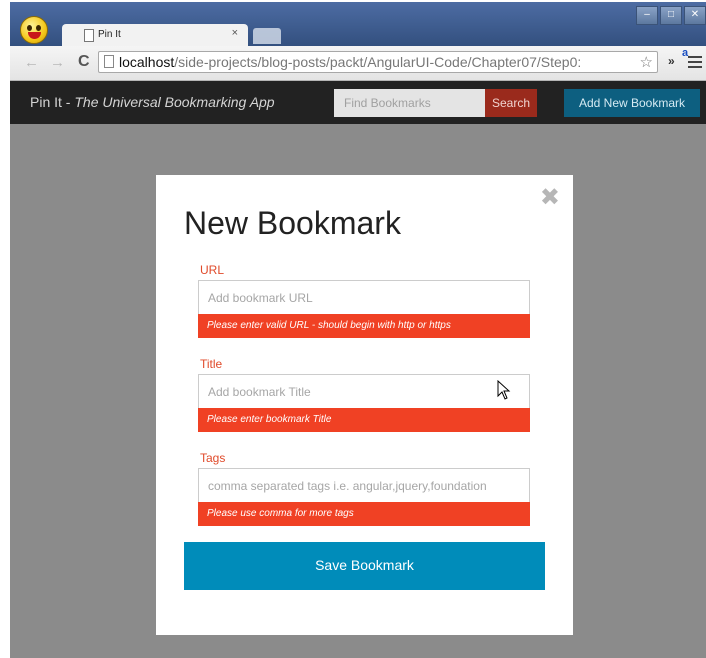  I want to click on search-button: Search, so click(511, 103).